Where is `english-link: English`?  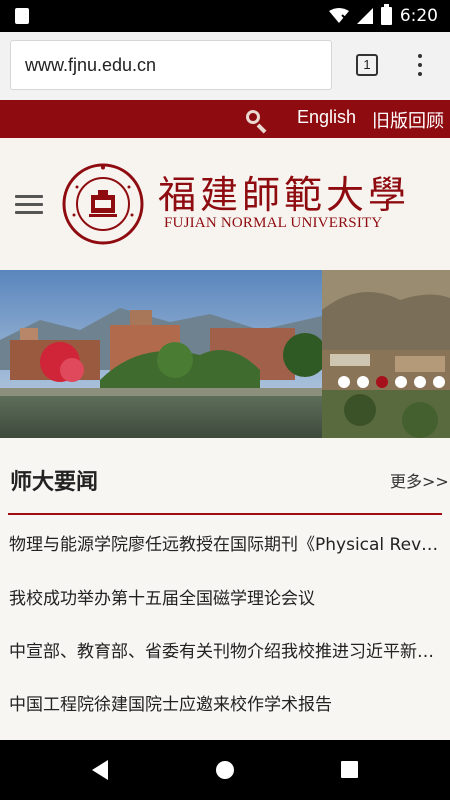 english-link: English is located at coordinates (326, 117).